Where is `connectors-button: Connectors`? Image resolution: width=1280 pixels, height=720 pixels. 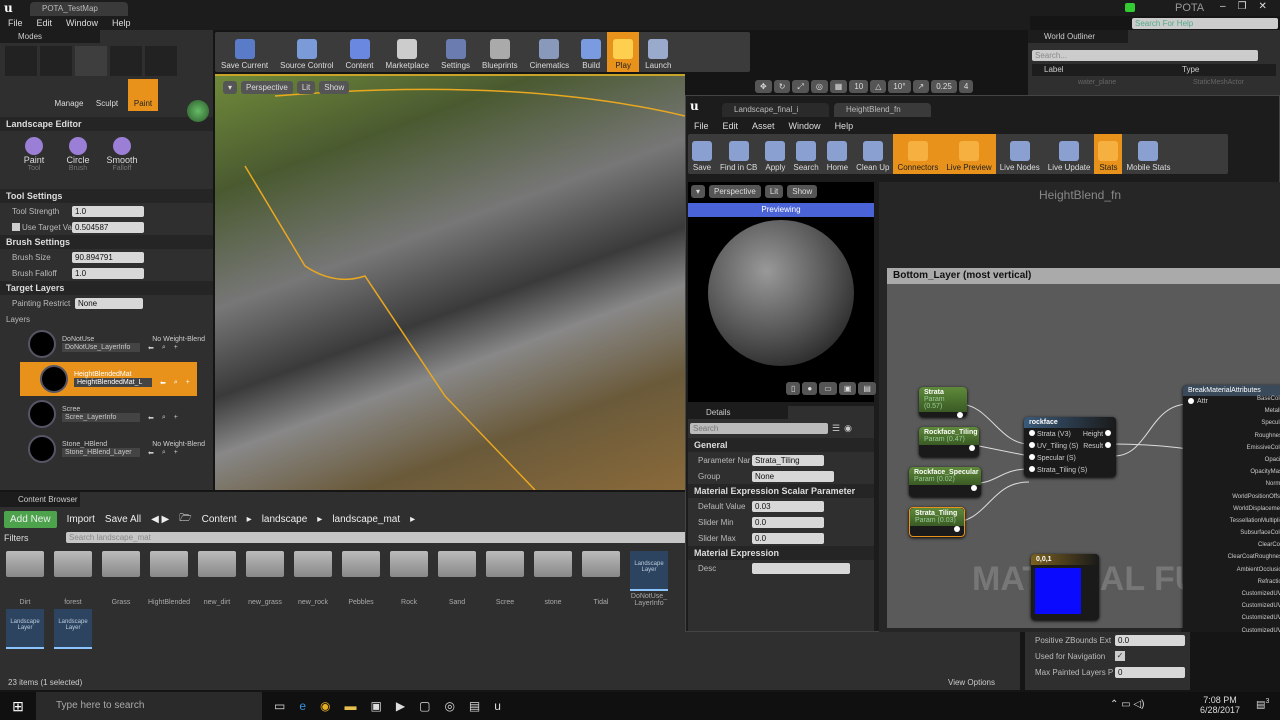 connectors-button: Connectors is located at coordinates (918, 154).